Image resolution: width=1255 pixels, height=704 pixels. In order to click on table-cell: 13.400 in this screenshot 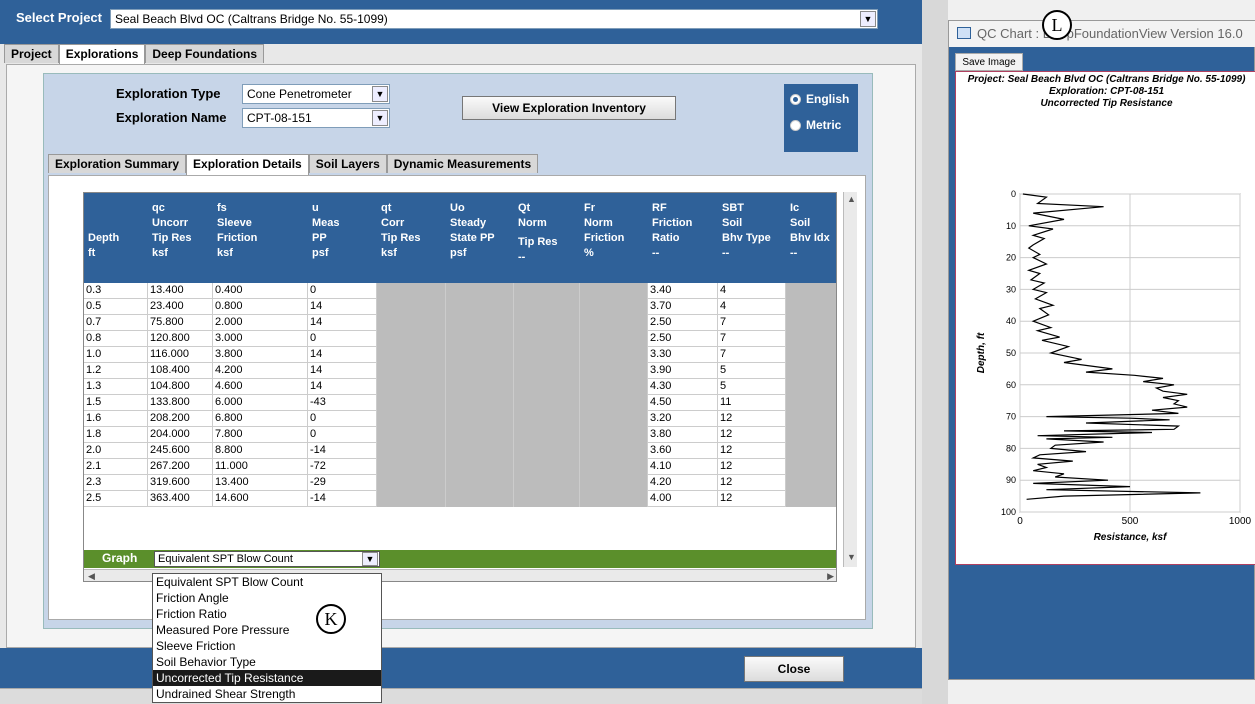, I will do `click(260, 483)`.